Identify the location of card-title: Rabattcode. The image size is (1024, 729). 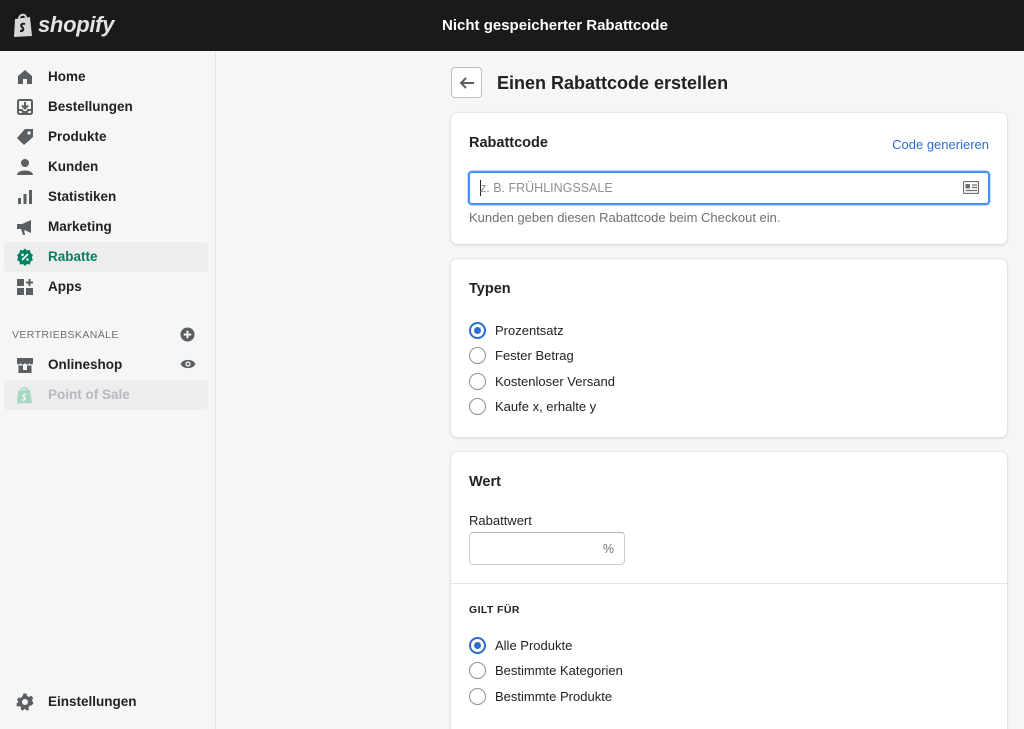
(508, 143).